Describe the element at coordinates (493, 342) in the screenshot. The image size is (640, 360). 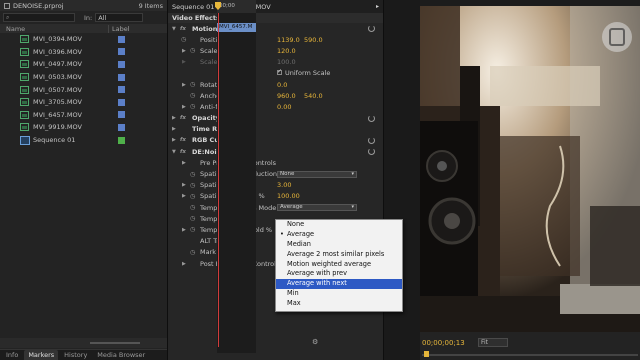
I see `fit-zoom-select: Fit` at that location.